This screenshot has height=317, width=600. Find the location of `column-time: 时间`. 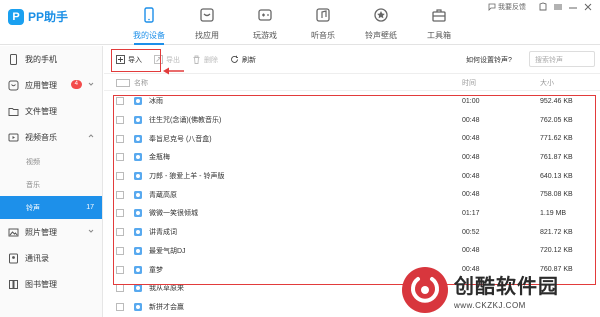

column-time: 时间 is located at coordinates (469, 83).